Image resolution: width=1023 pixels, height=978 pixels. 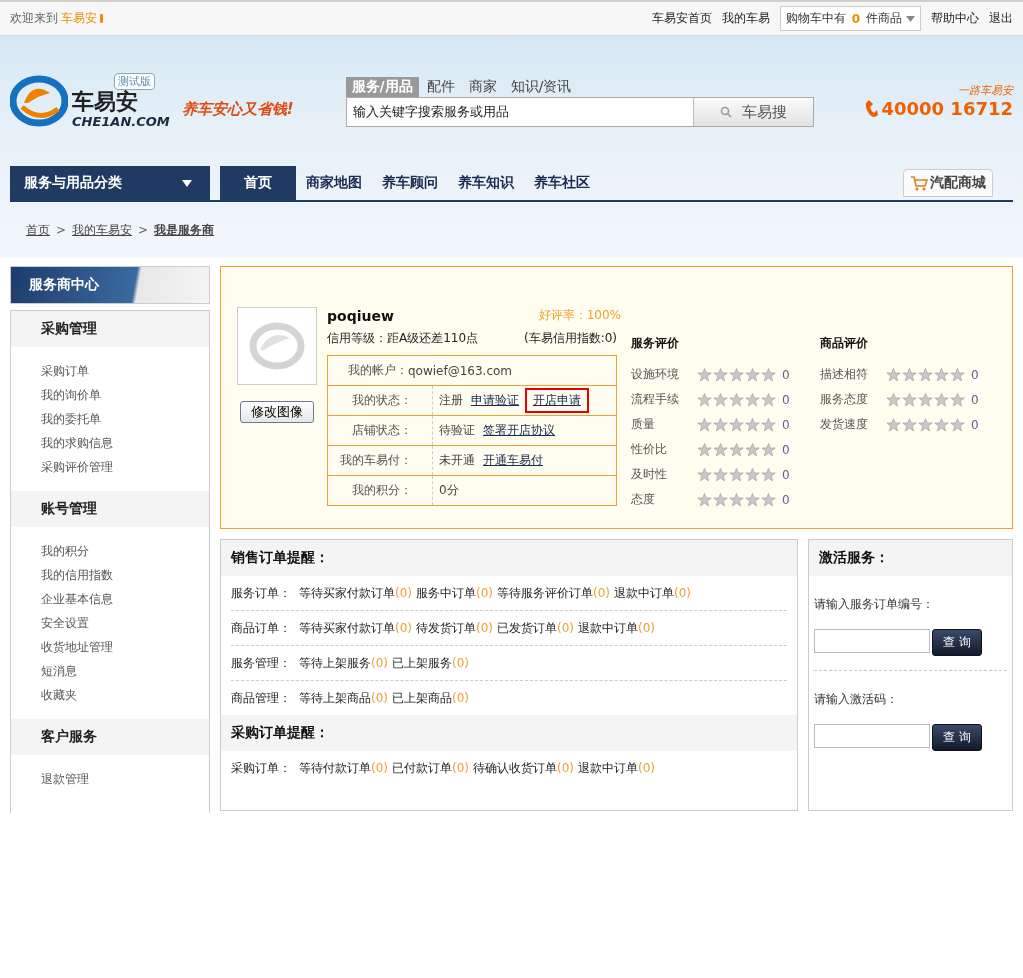 What do you see at coordinates (110, 183) in the screenshot?
I see `category-menu: 服务与用品分类` at bounding box center [110, 183].